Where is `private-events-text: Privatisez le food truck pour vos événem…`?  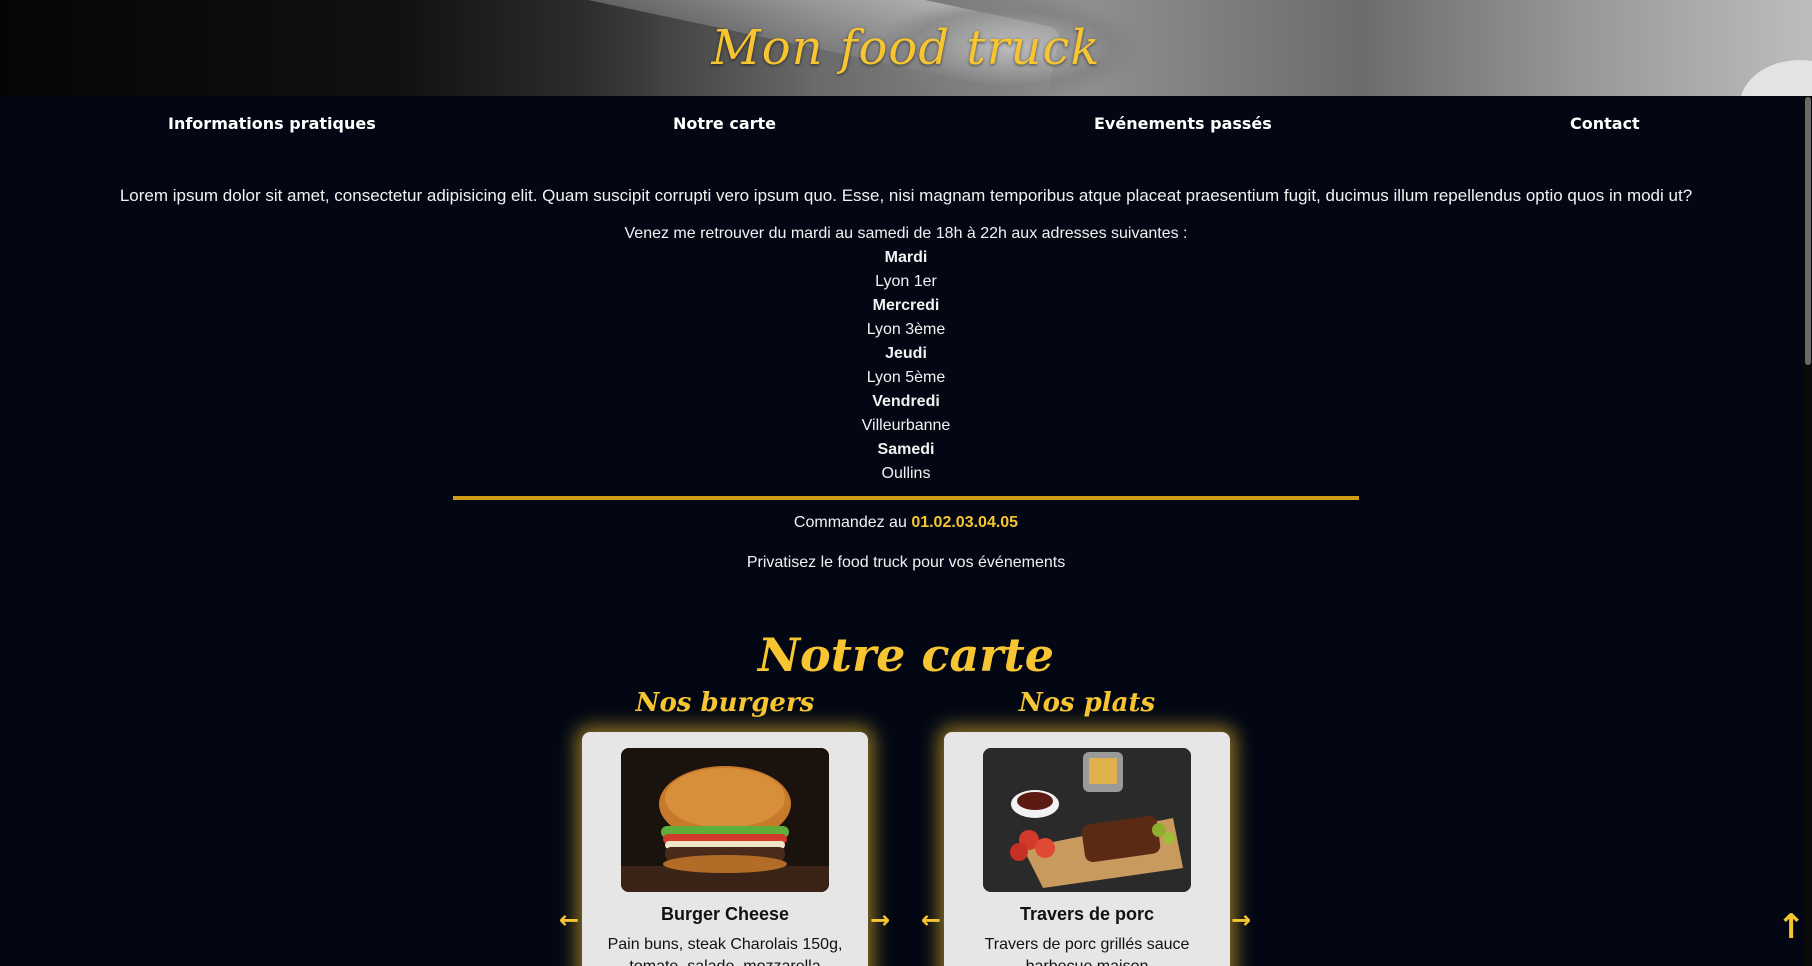 private-events-text: Privatisez le food truck pour vos événem… is located at coordinates (906, 562).